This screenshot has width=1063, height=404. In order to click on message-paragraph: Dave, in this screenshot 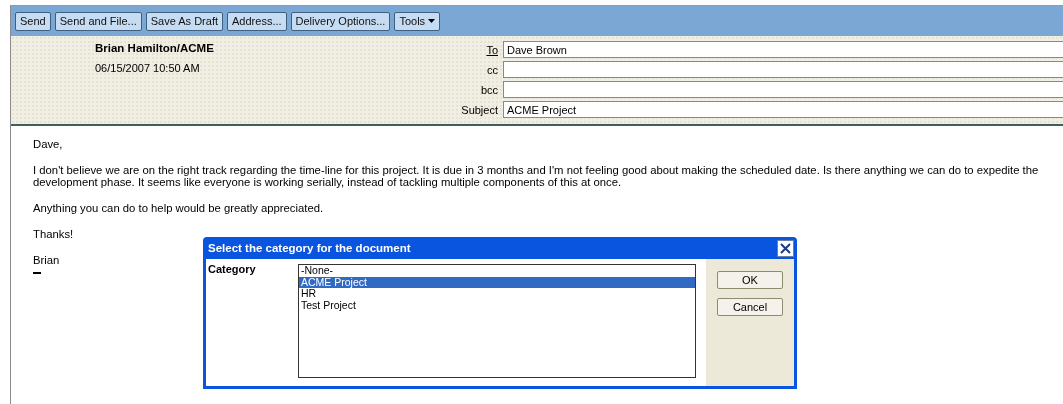, I will do `click(48, 144)`.